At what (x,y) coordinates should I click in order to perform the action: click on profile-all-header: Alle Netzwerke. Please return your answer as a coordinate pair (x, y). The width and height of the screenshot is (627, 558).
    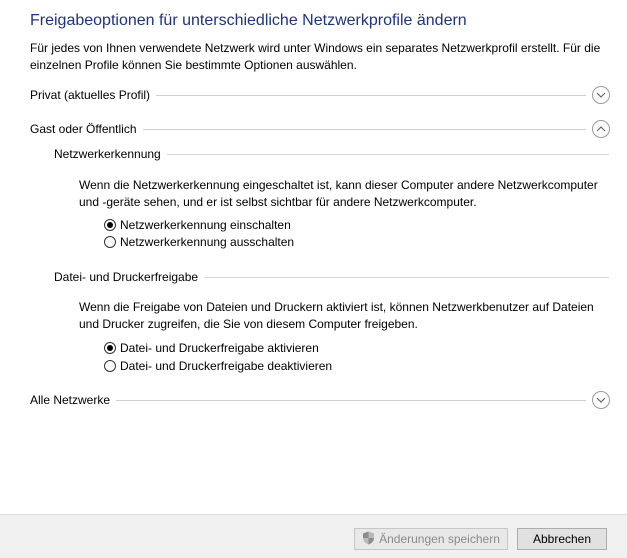
    Looking at the image, I should click on (320, 400).